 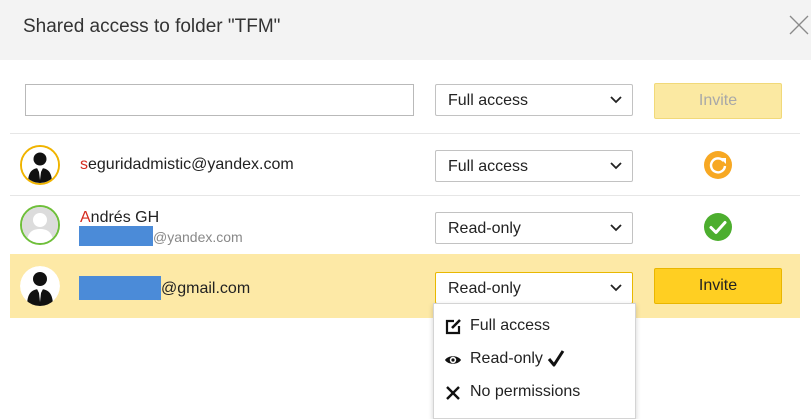 I want to click on x-icon, so click(x=453, y=393).